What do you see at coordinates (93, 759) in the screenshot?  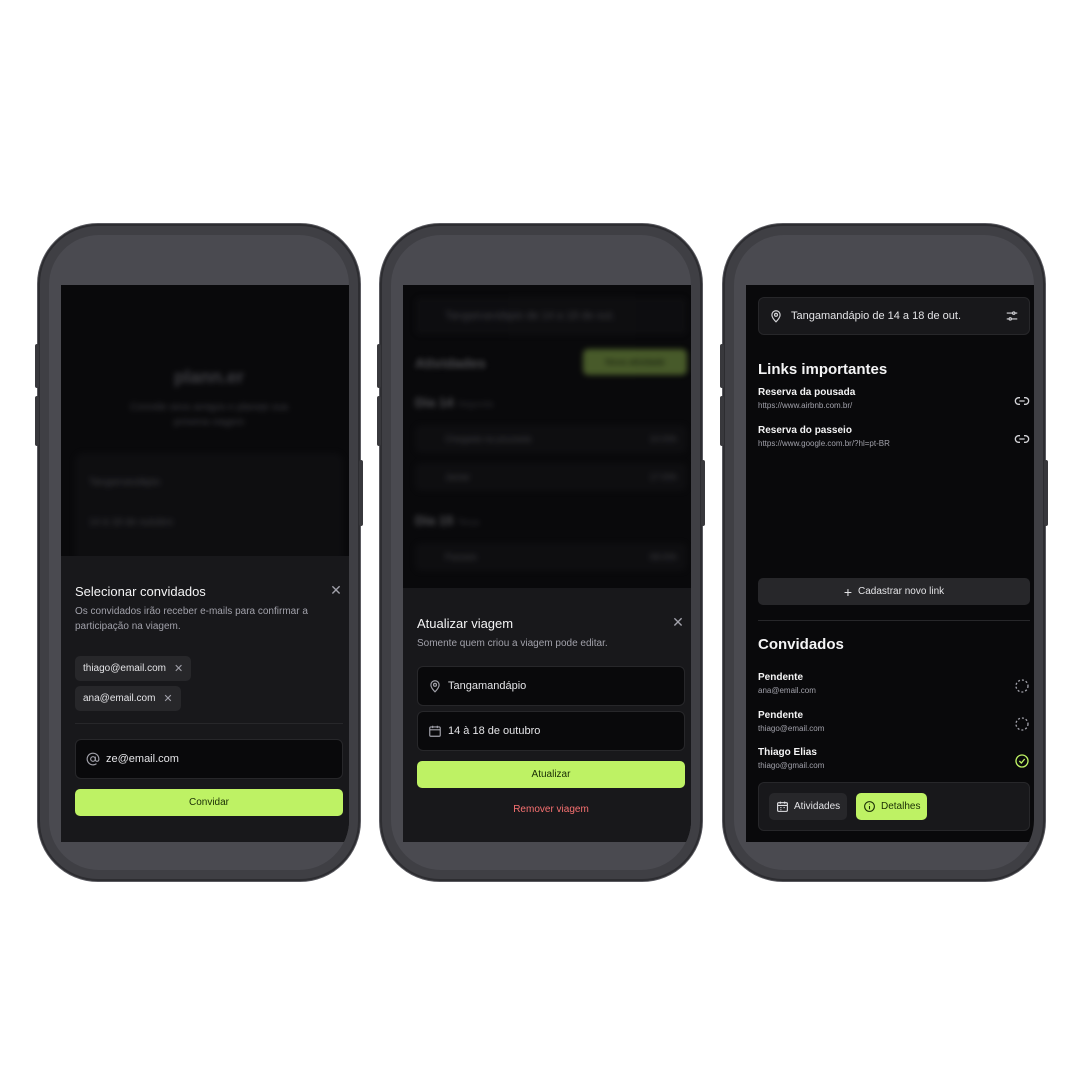 I see `at-sign-icon` at bounding box center [93, 759].